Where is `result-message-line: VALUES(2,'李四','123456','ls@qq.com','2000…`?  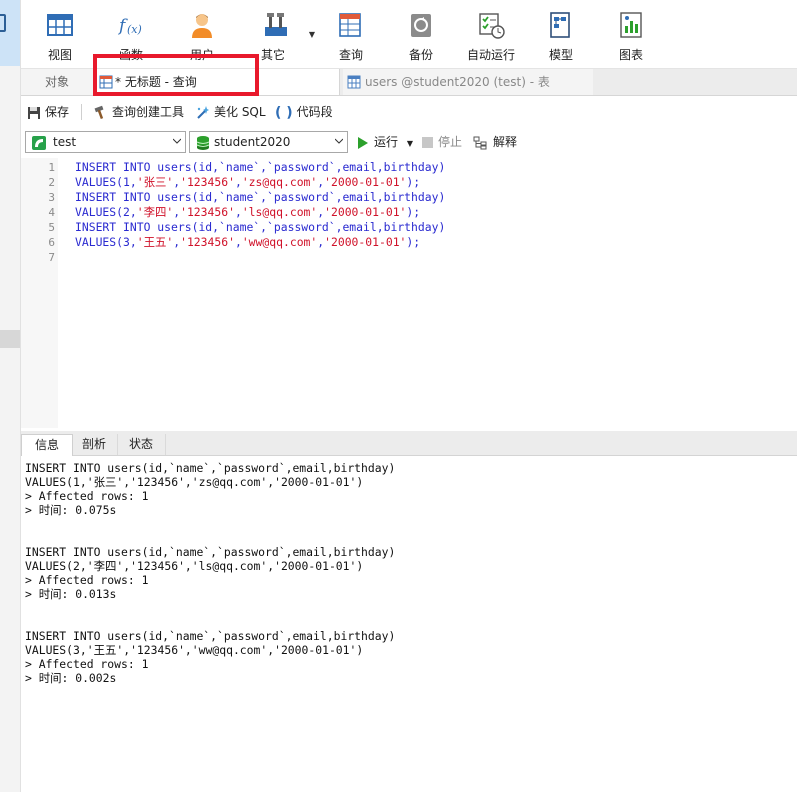
result-message-line: VALUES(2,'李四','123456','ls@qq.com','2000… is located at coordinates (194, 566).